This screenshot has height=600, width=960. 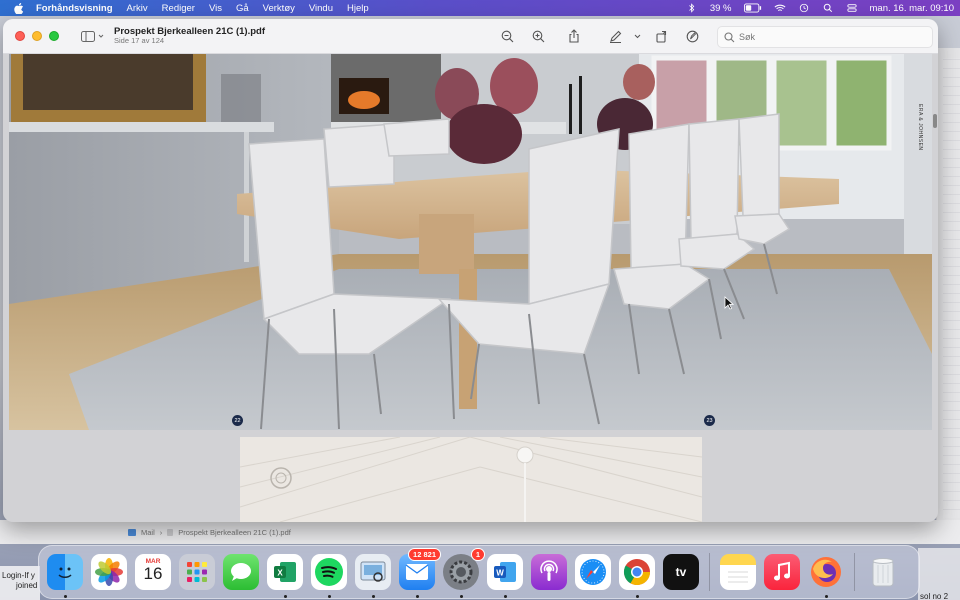 I want to click on markup-button, so click(x=615, y=36).